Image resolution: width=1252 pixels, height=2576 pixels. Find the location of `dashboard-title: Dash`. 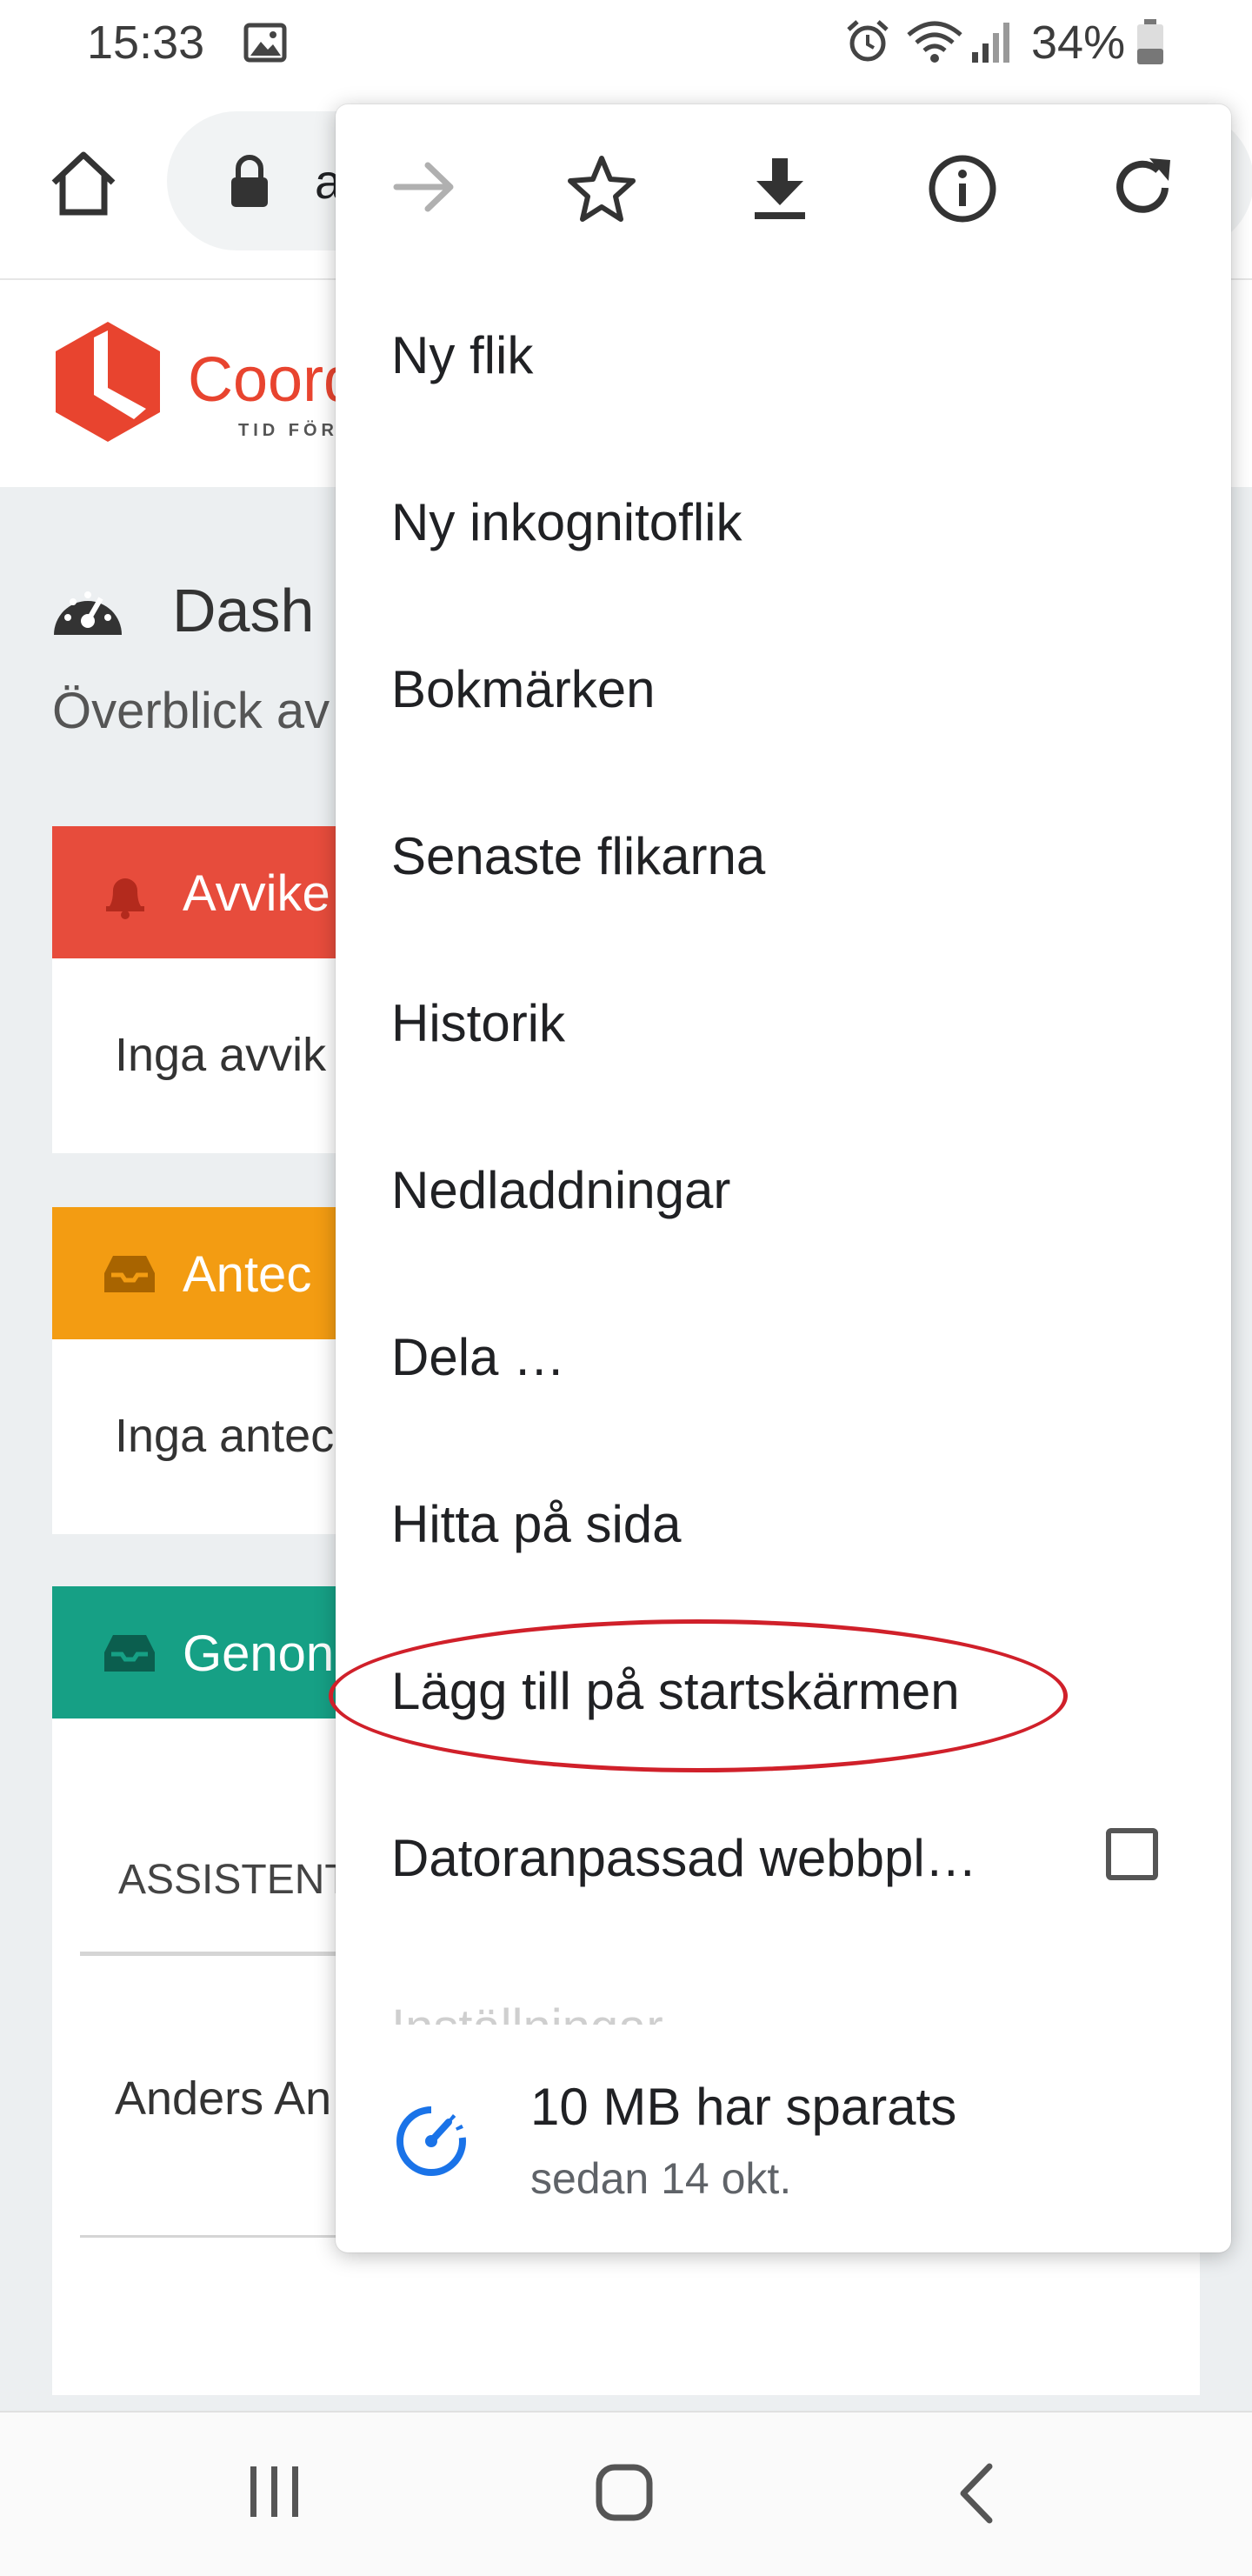

dashboard-title: Dash is located at coordinates (243, 610).